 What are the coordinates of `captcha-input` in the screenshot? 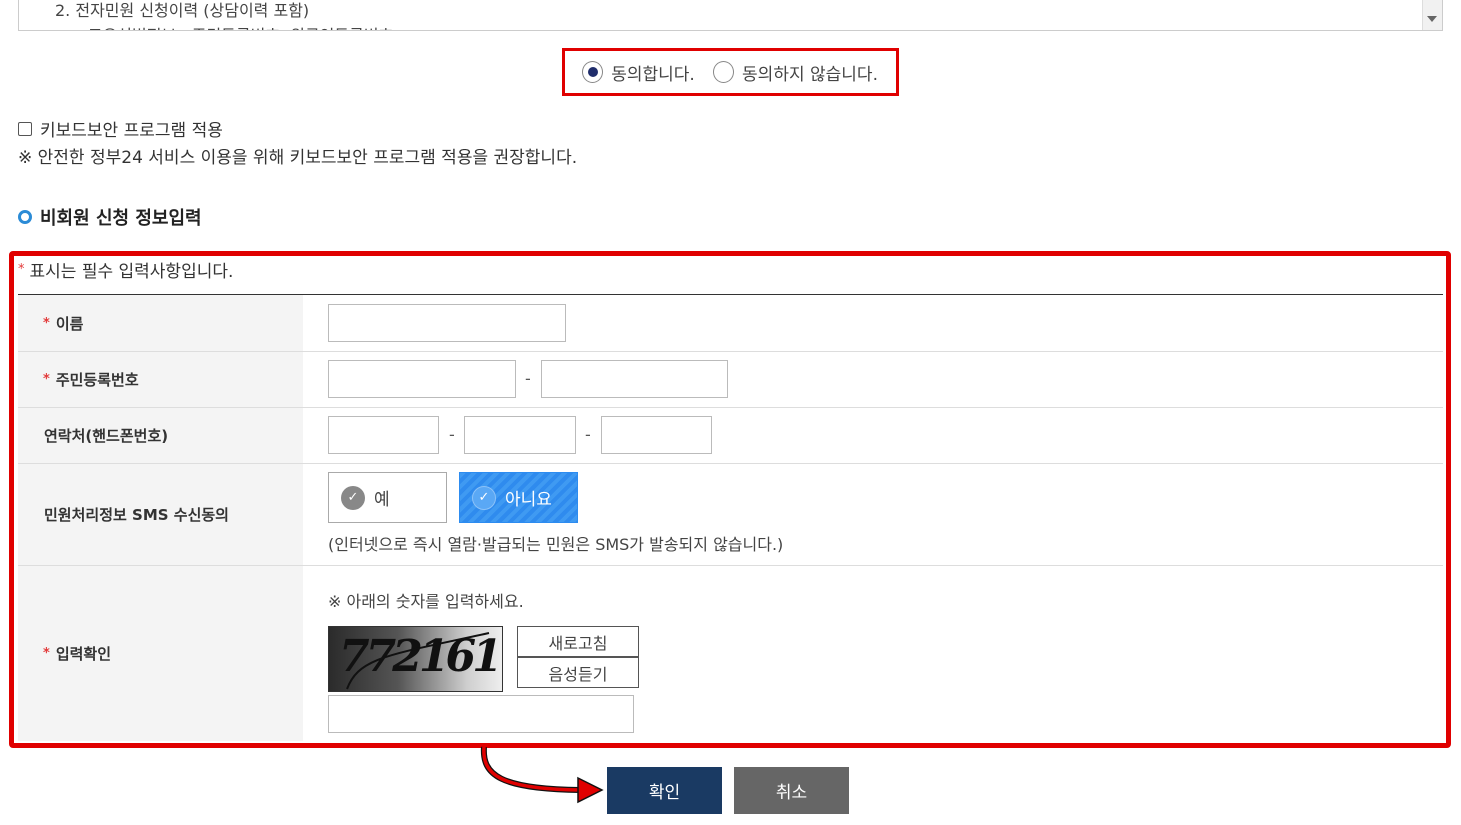 It's located at (481, 714).